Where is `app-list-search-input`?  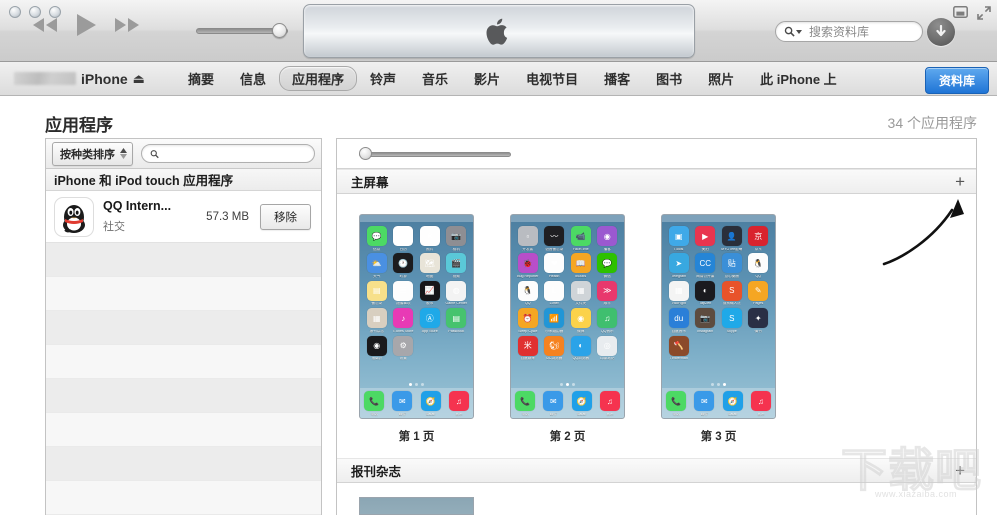 app-list-search-input is located at coordinates (235, 153).